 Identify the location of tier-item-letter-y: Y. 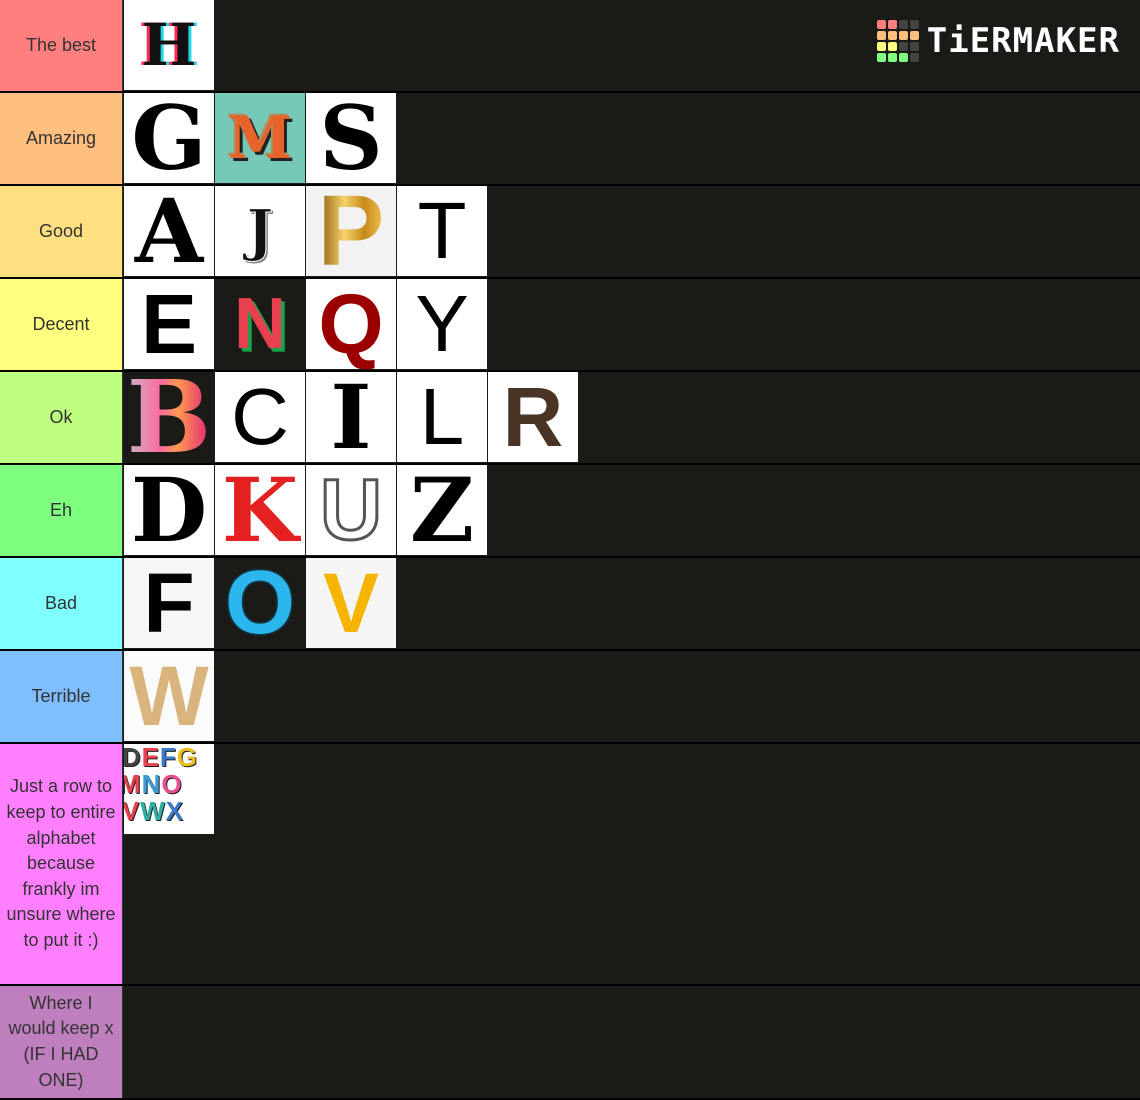
(442, 324).